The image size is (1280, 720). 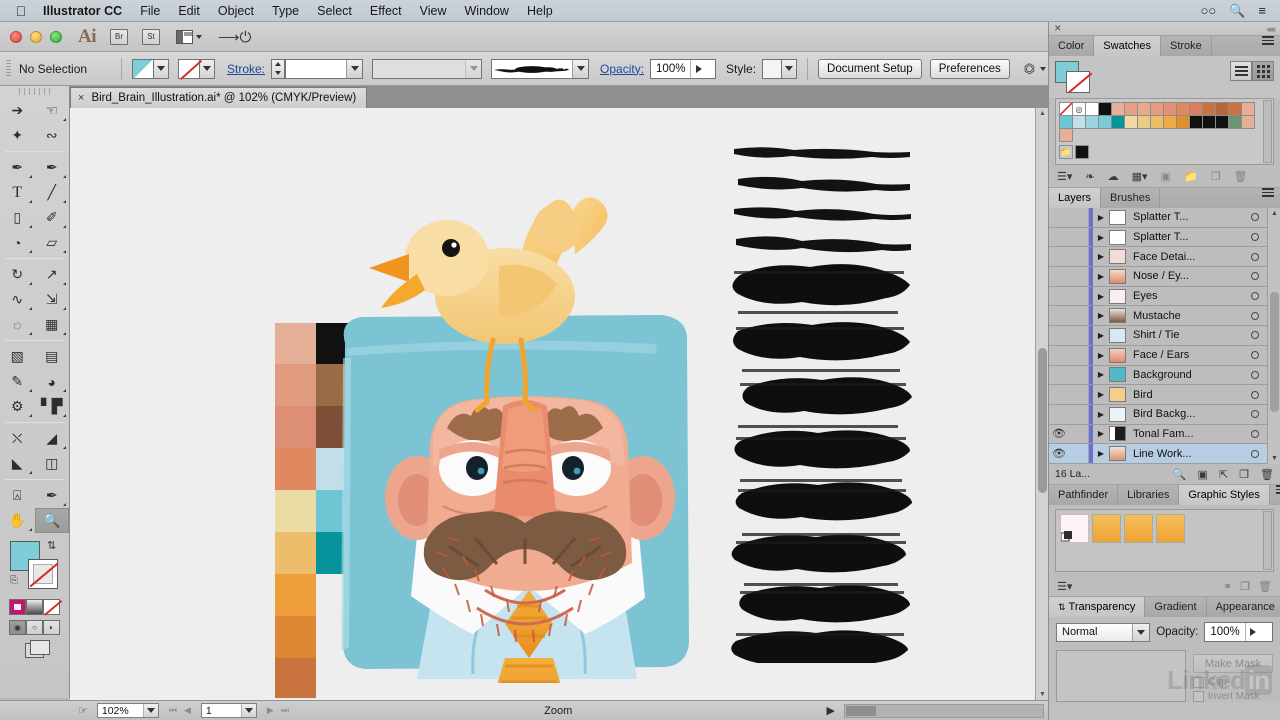 What do you see at coordinates (698, 68) in the screenshot?
I see `opacity-popup-button` at bounding box center [698, 68].